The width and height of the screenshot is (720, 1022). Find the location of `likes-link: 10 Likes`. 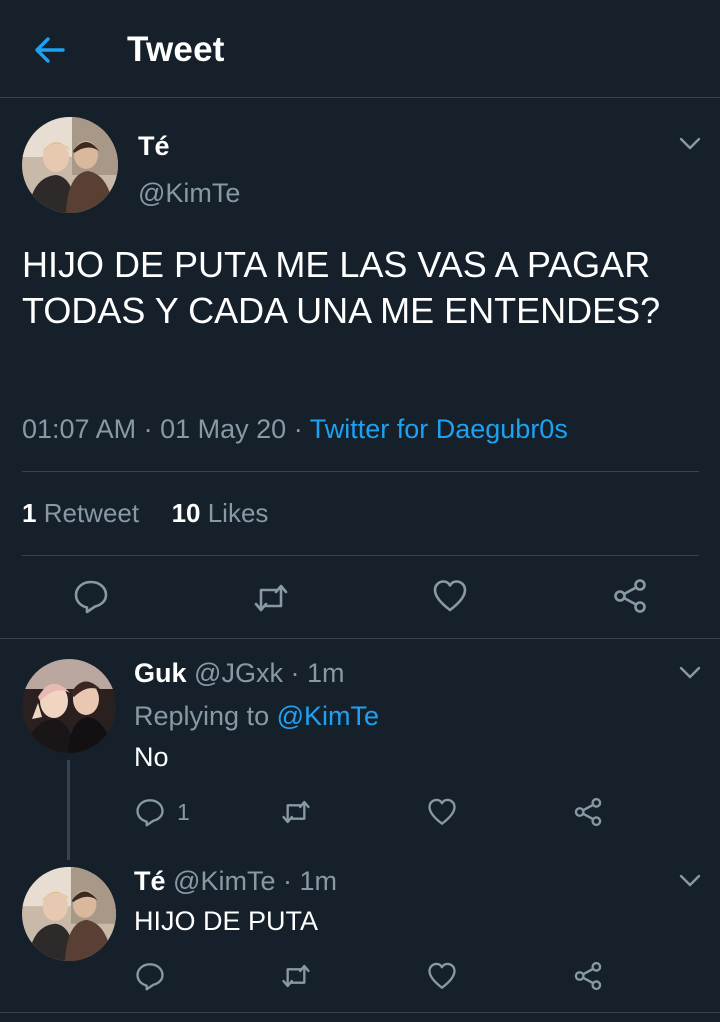

likes-link: 10 Likes is located at coordinates (220, 513).